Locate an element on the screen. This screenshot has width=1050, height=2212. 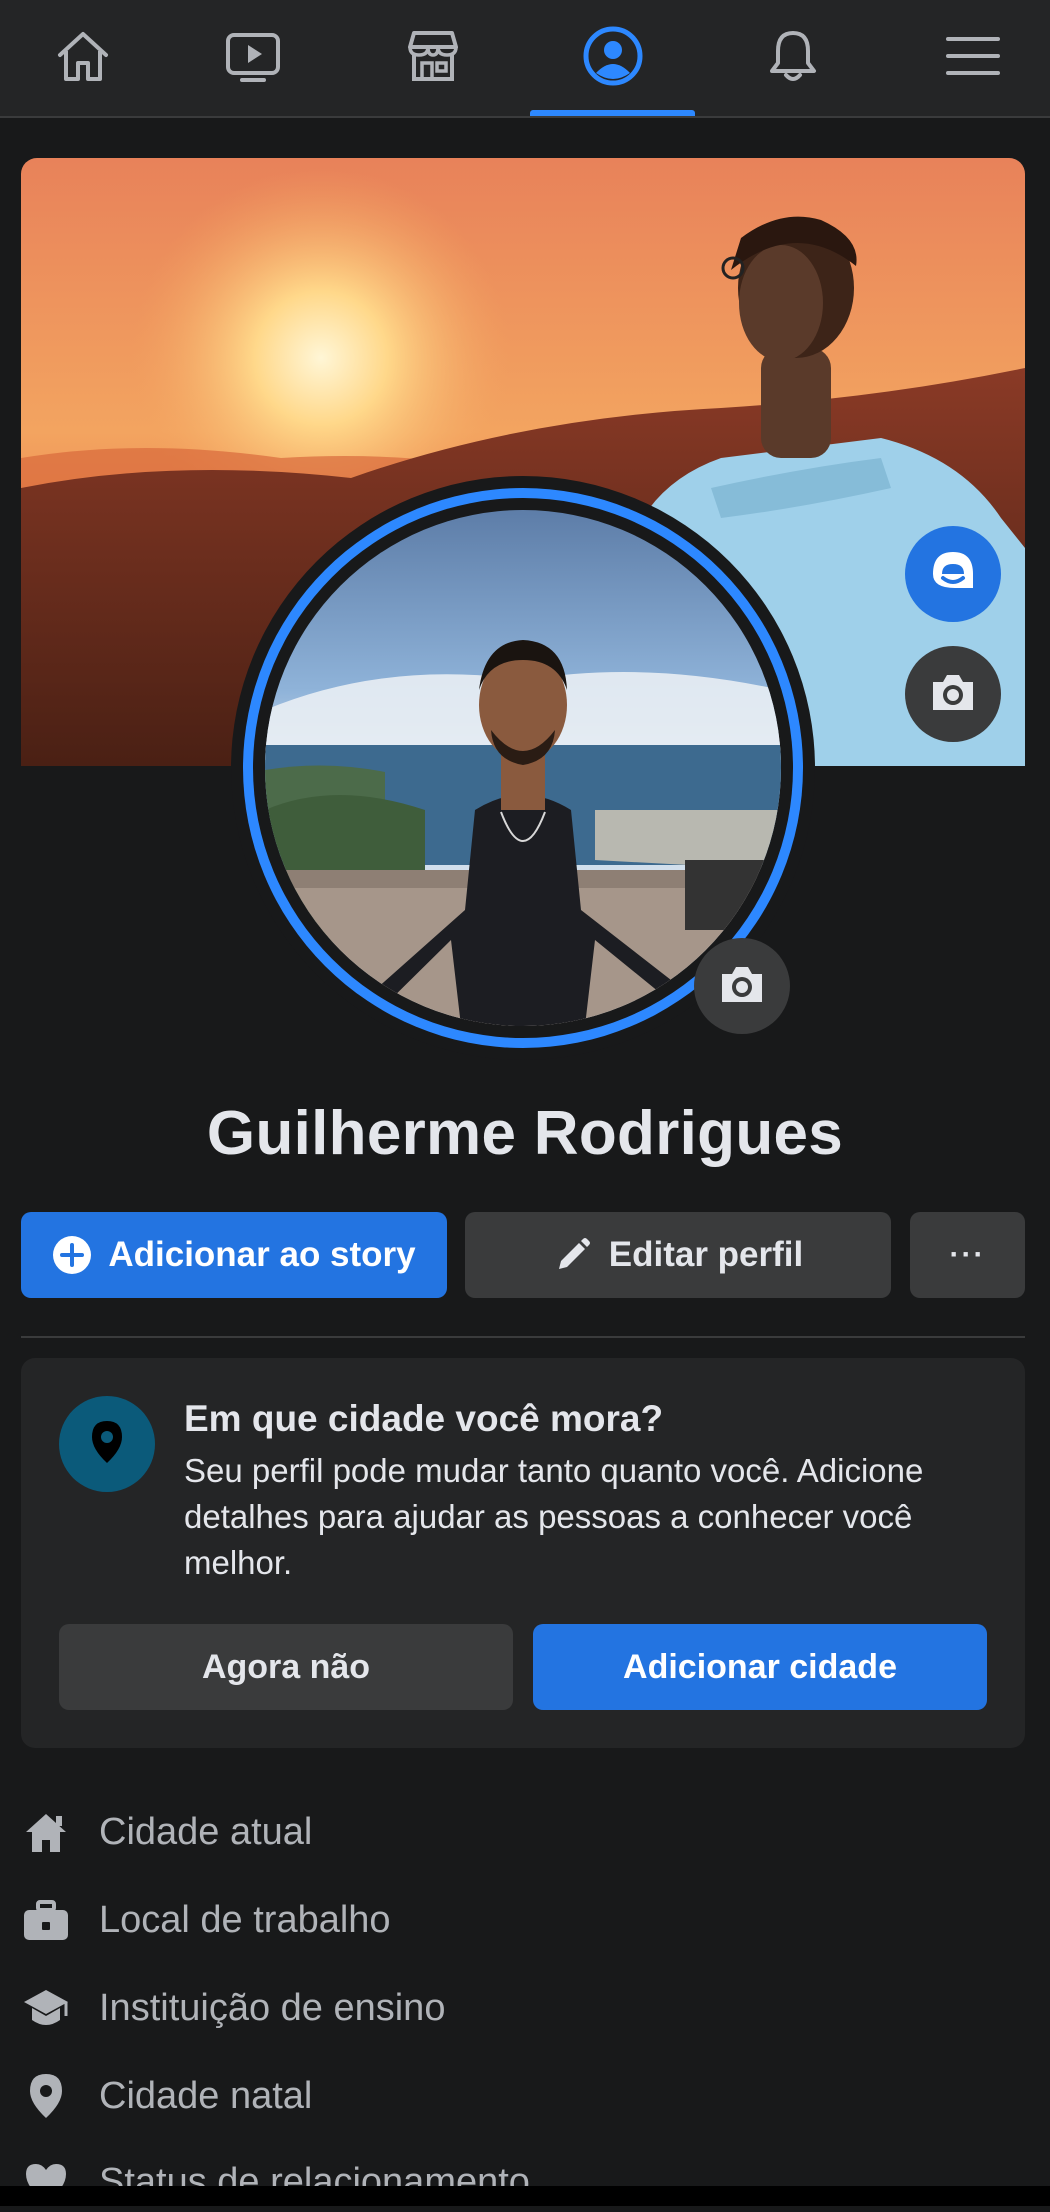
notifications-icon is located at coordinates (793, 58).